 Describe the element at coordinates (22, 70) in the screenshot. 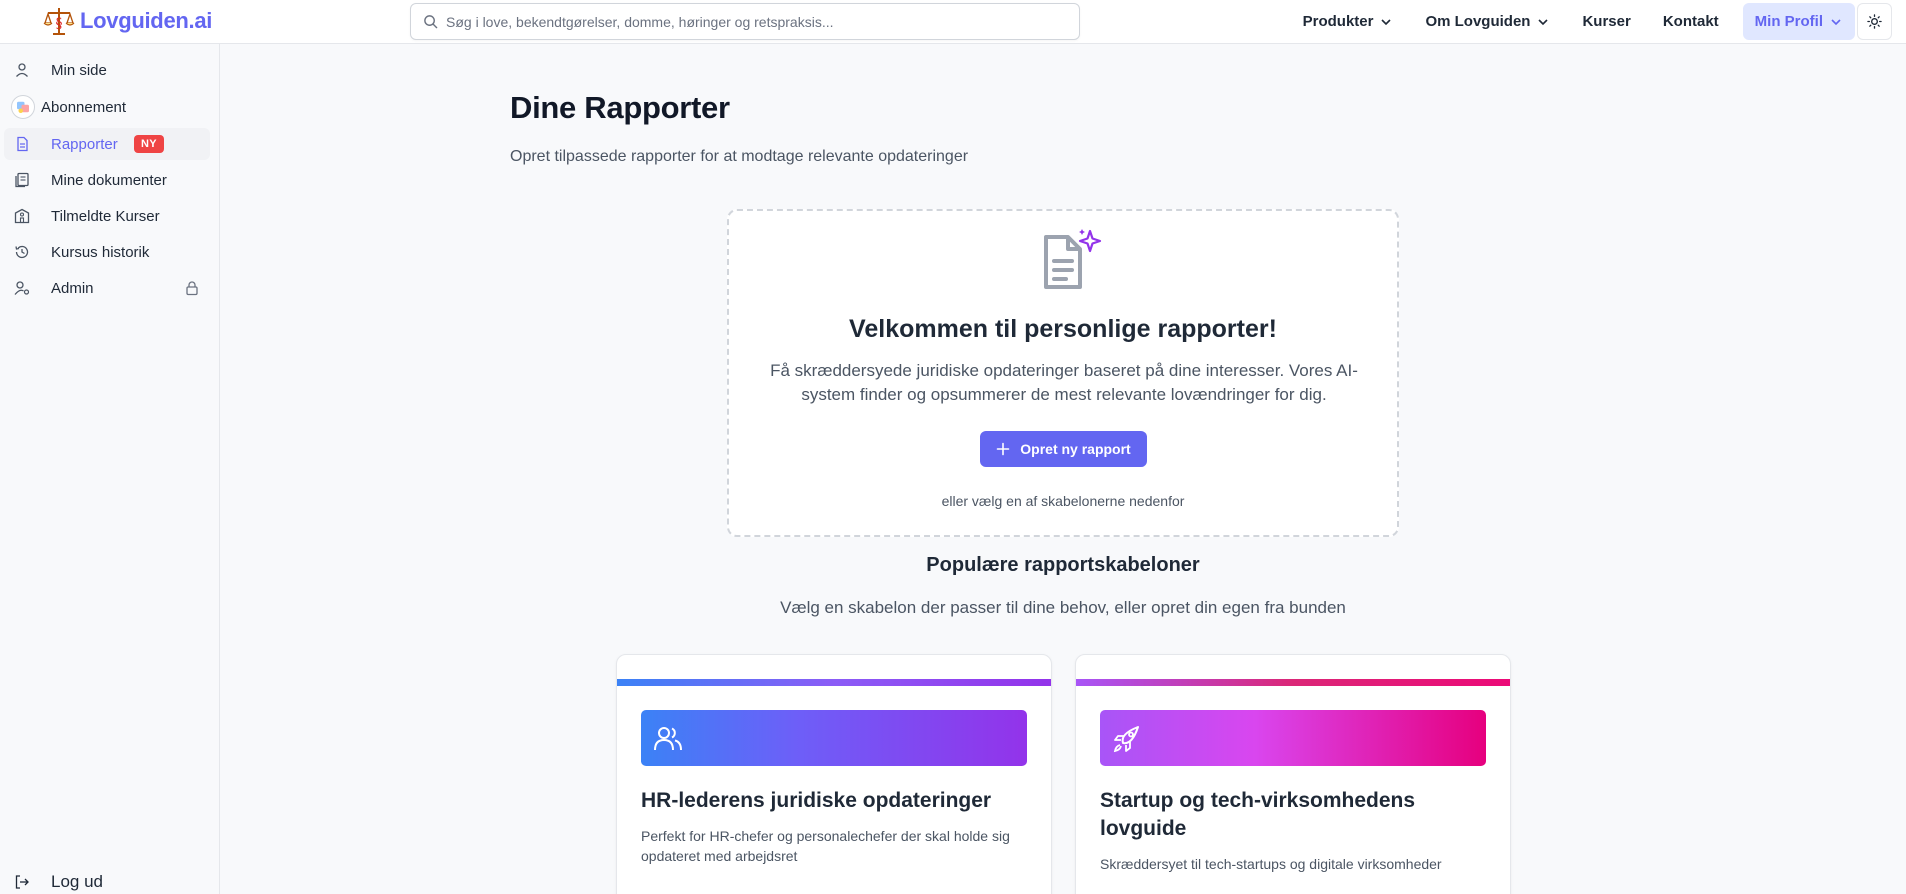

I see `user-icon` at that location.